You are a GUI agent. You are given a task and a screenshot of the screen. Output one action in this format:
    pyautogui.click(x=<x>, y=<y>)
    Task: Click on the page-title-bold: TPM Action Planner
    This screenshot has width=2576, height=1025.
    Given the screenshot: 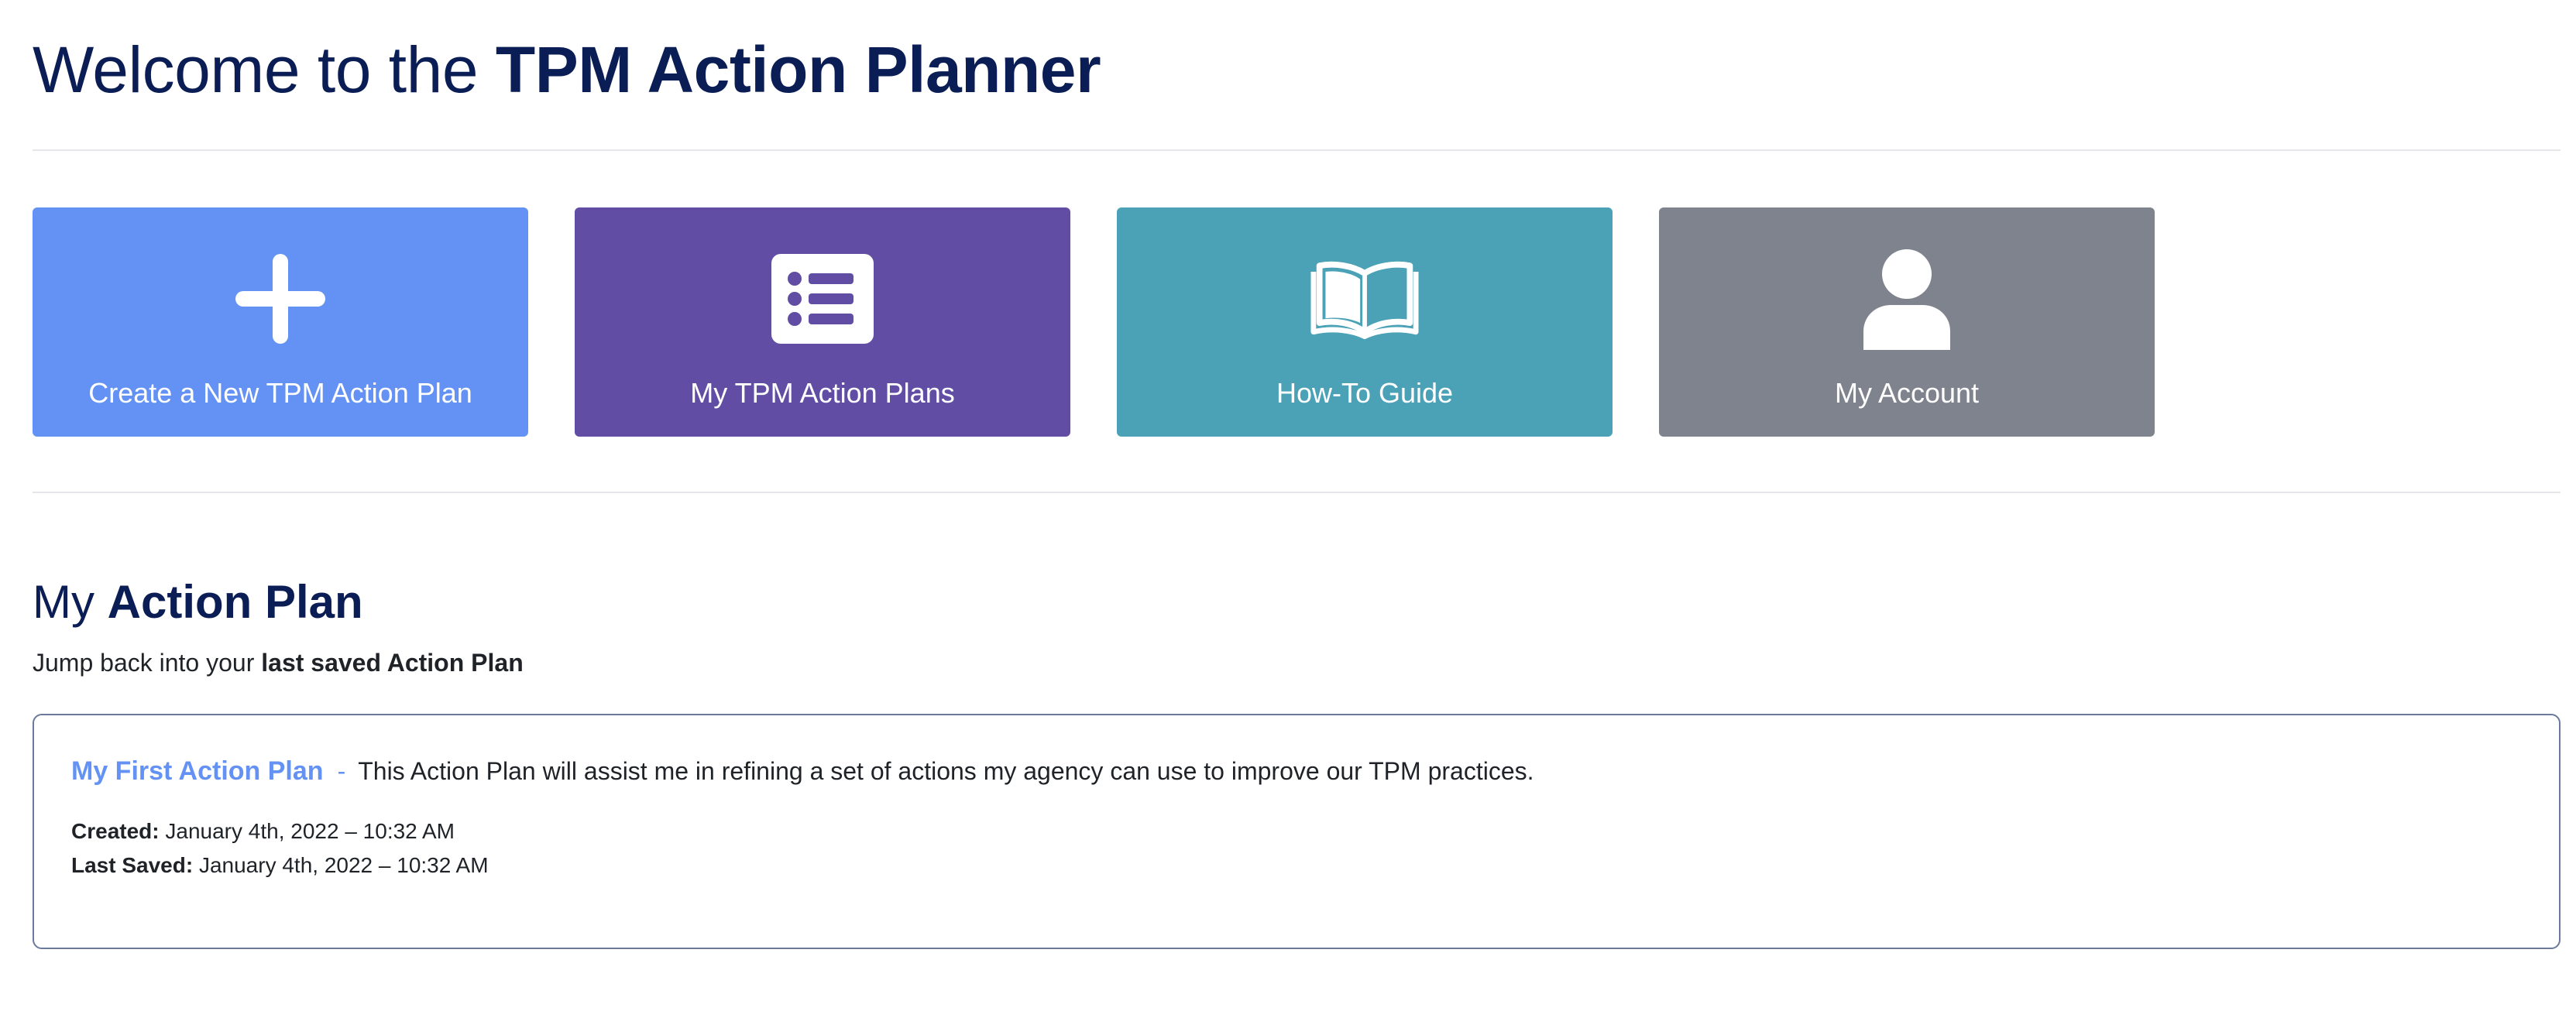 What is the action you would take?
    pyautogui.click(x=798, y=70)
    